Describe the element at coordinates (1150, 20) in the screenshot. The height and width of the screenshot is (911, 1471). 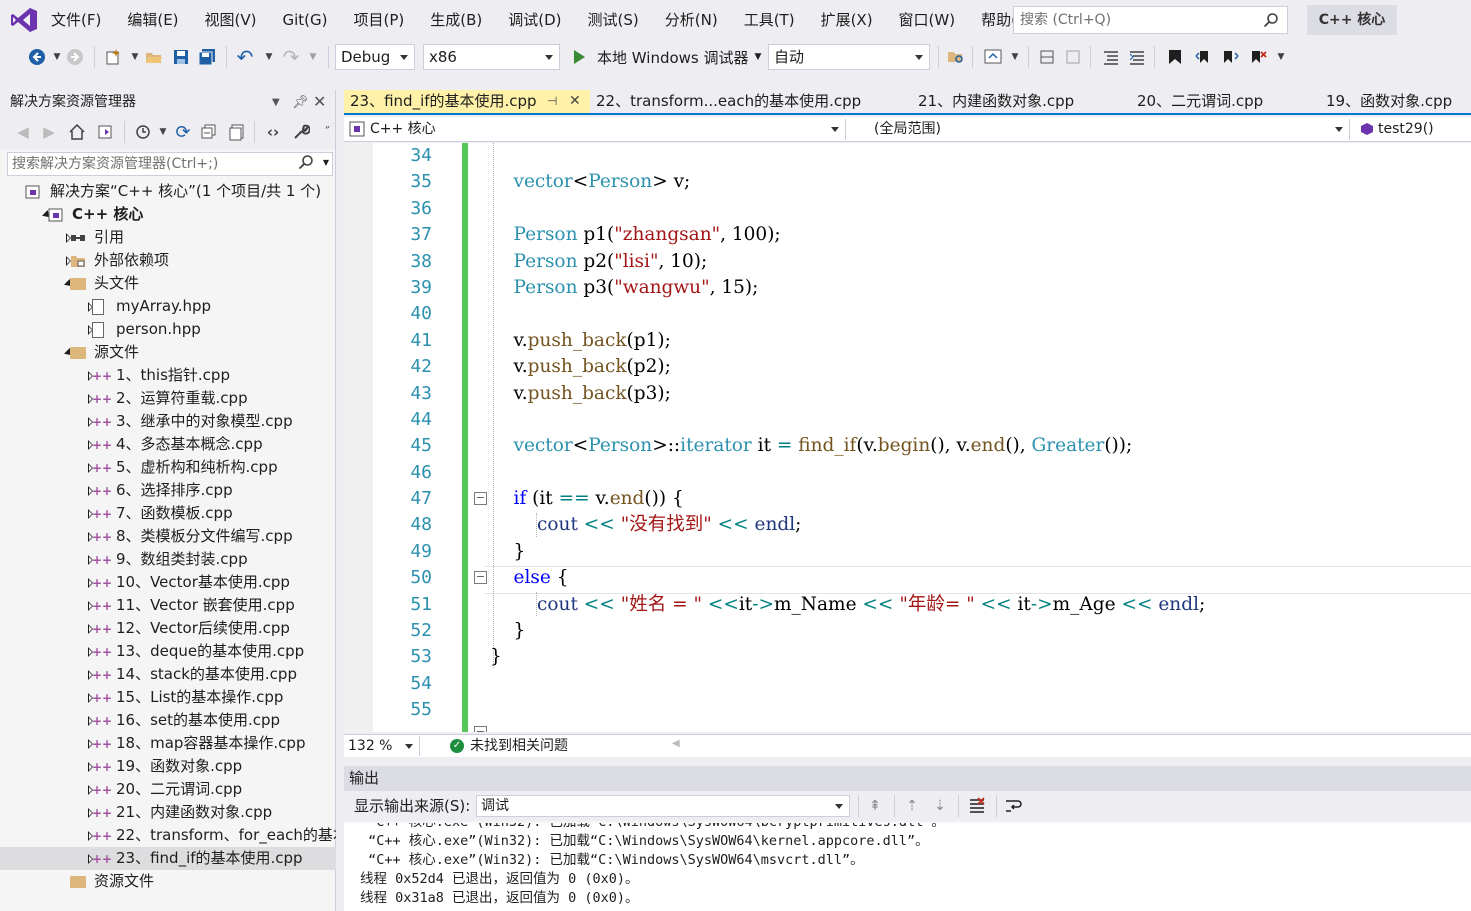
I see `quick-search-box` at that location.